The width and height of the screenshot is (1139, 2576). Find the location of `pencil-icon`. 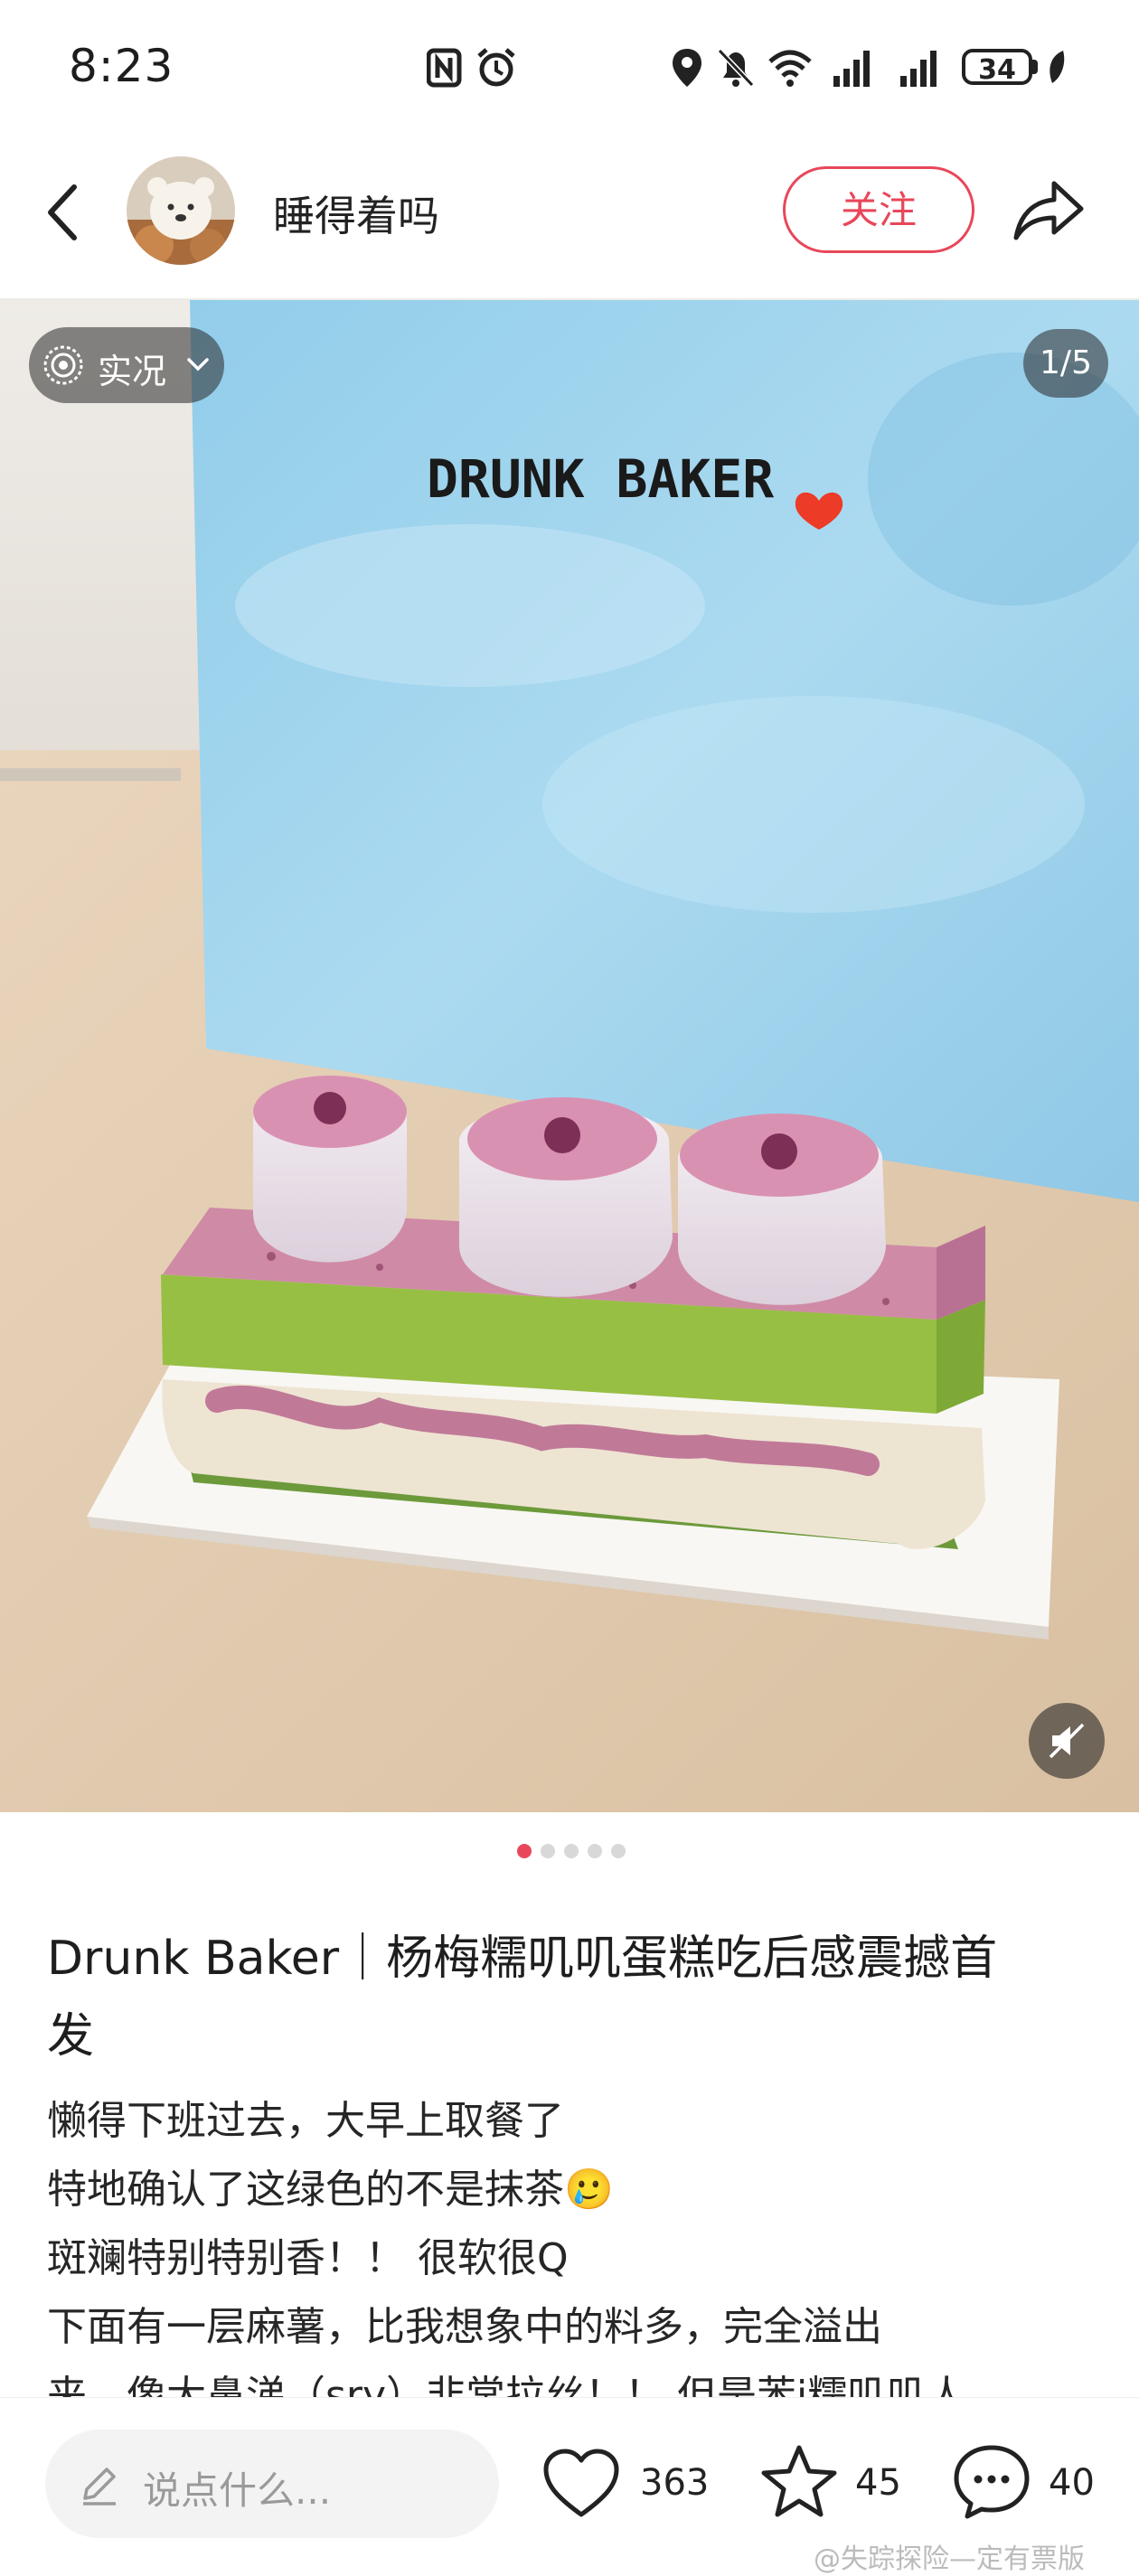

pencil-icon is located at coordinates (99, 2486).